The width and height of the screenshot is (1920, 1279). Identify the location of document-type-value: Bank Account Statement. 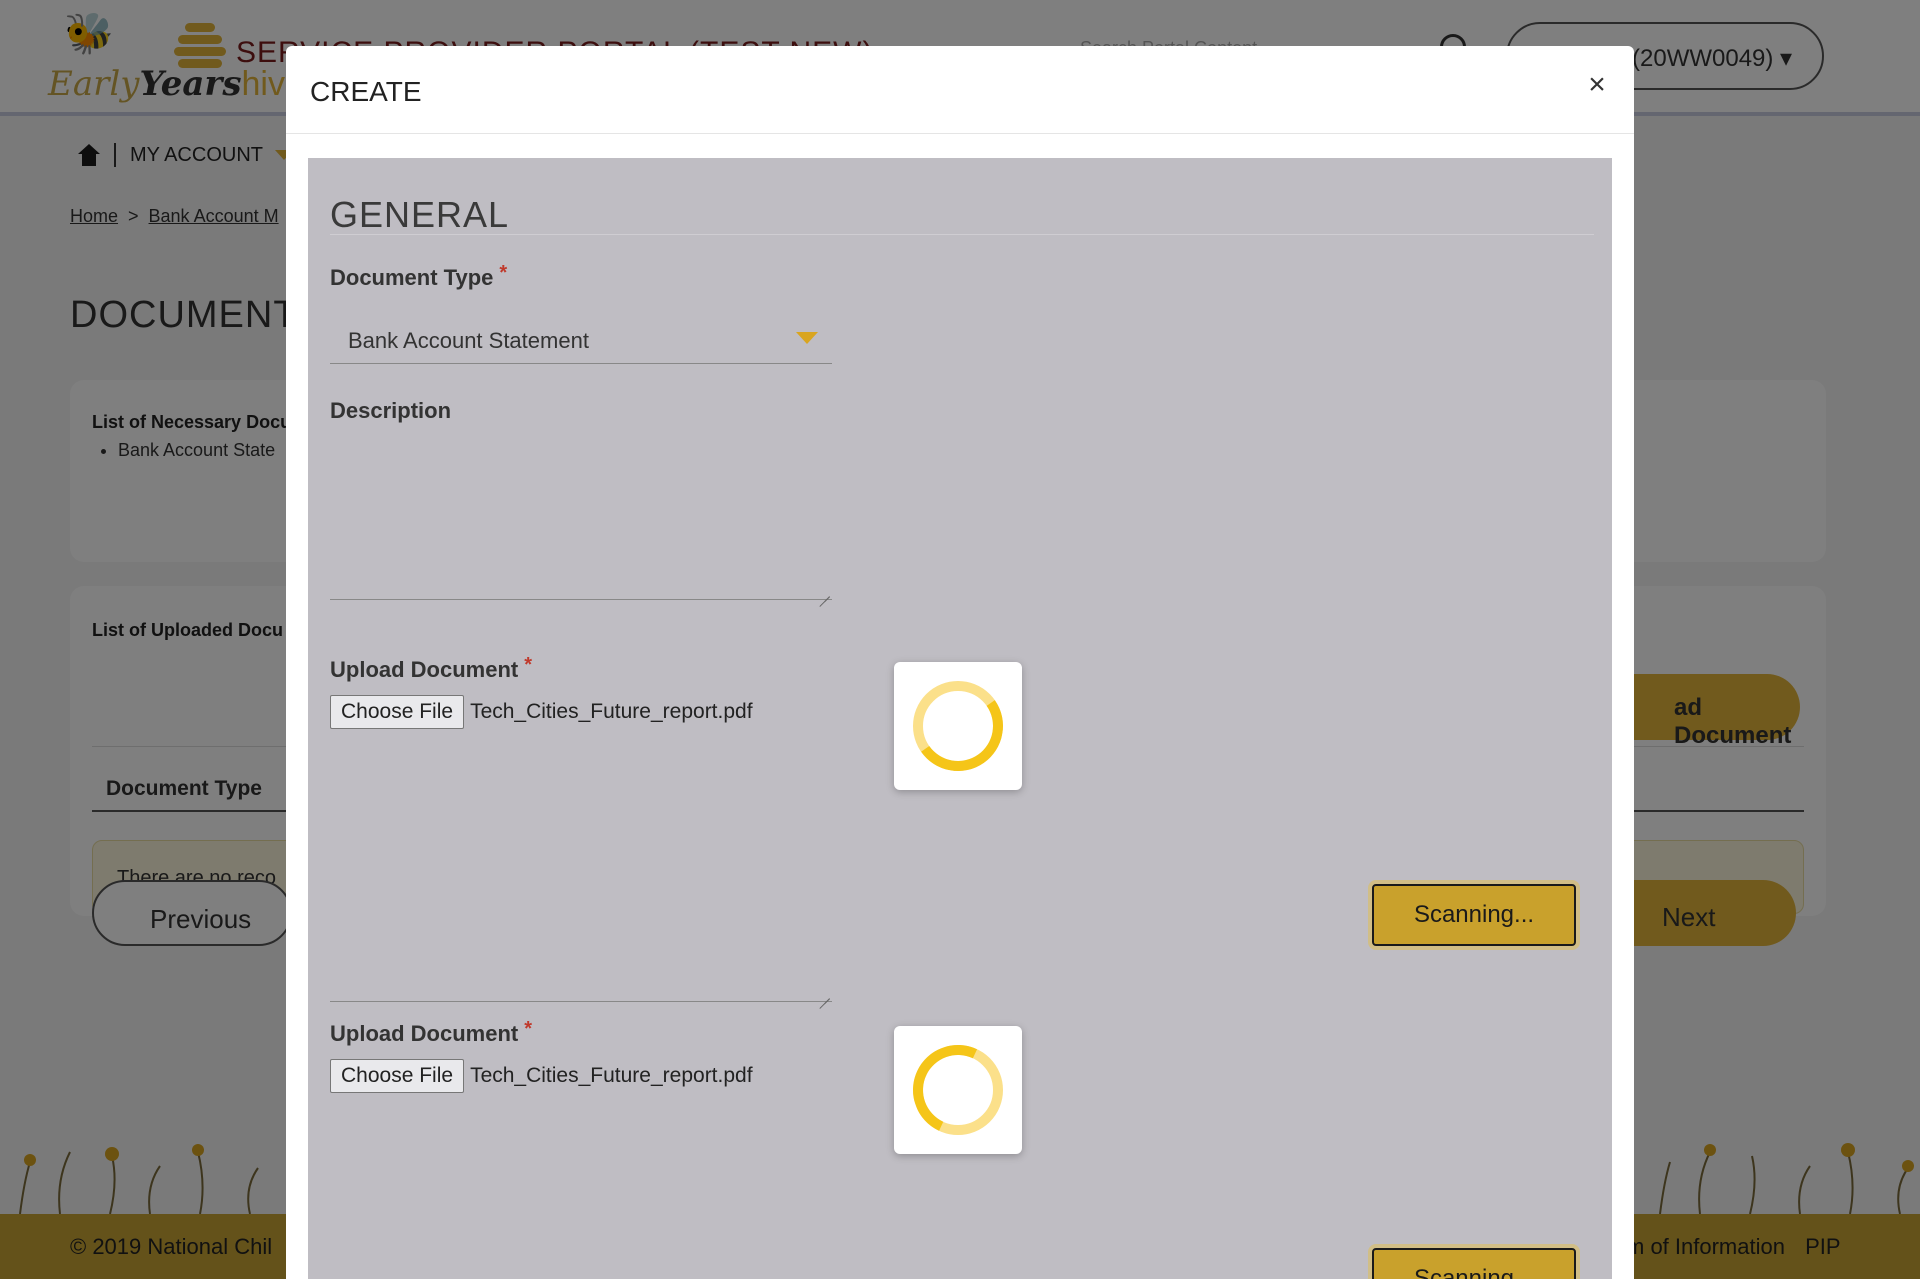
(468, 340).